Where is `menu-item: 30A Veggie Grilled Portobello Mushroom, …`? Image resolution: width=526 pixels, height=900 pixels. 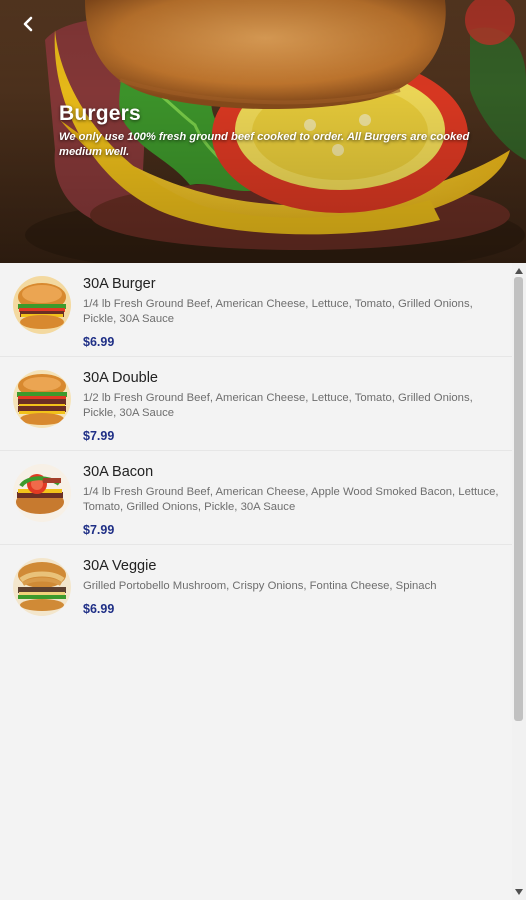
menu-item: 30A Veggie Grilled Portobello Mushroom, … is located at coordinates (256, 583).